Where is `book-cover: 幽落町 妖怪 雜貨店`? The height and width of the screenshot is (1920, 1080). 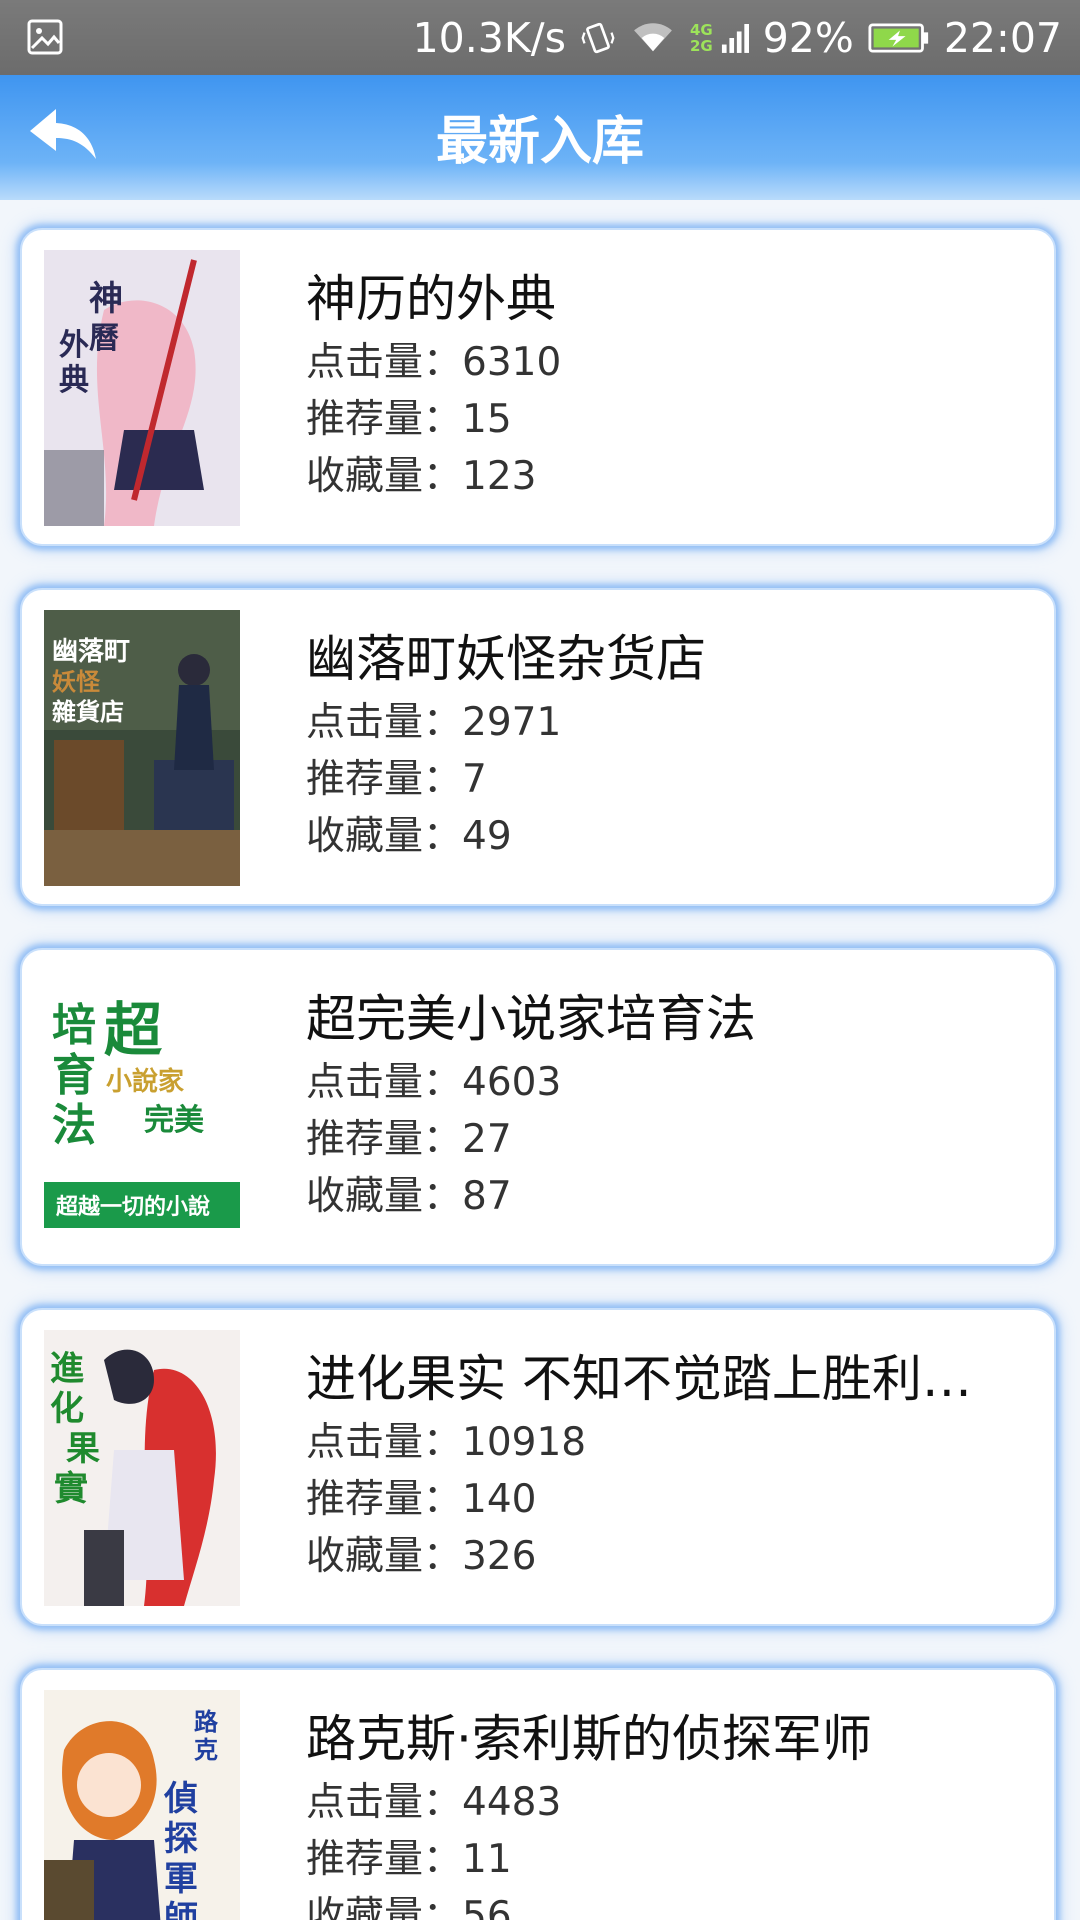
book-cover: 幽落町 妖怪 雜貨店 is located at coordinates (142, 748).